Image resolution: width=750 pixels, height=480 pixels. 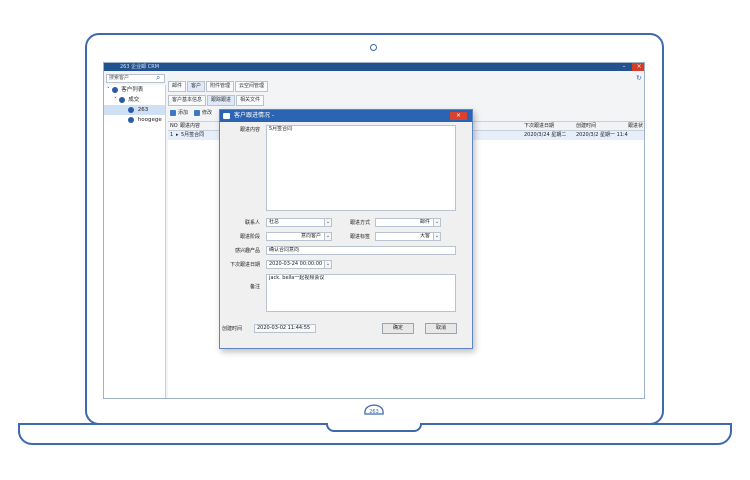 What do you see at coordinates (135, 241) in the screenshot?
I see `customer-tree: ˅ 客户列表 ˅ 成交 263 hoogege` at bounding box center [135, 241].